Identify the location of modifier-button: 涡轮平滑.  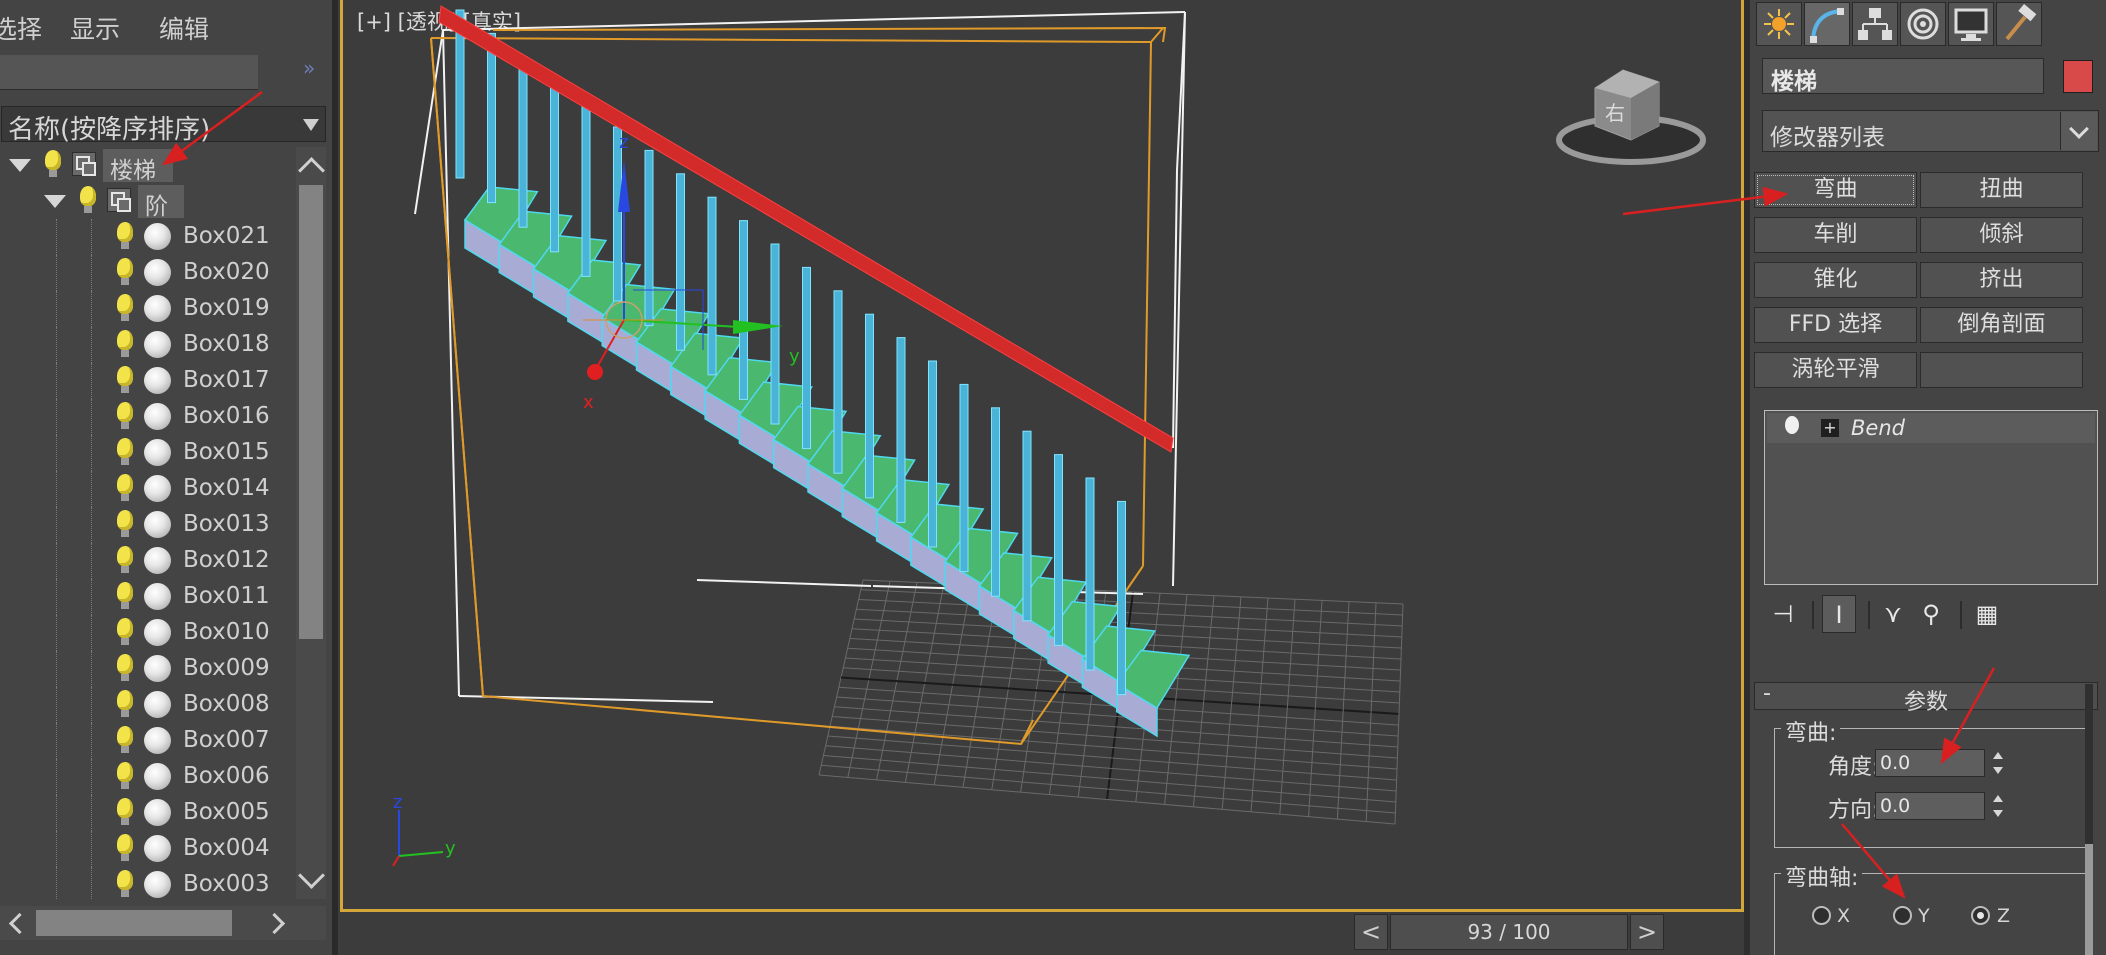
(1835, 370).